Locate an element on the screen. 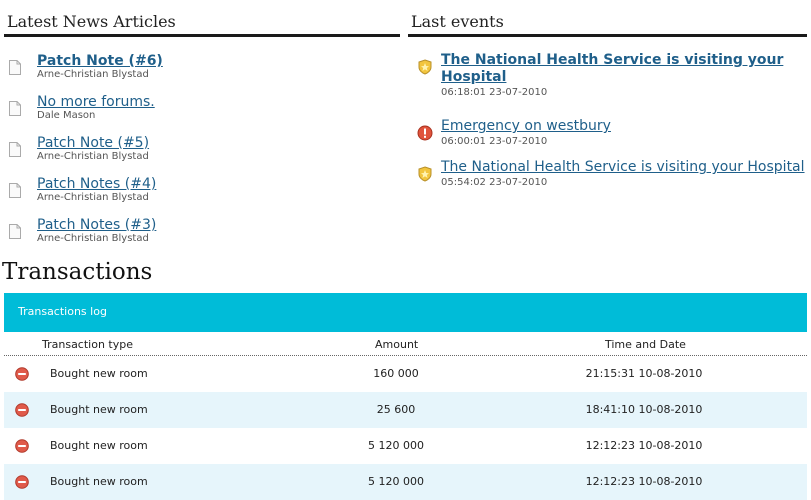 The width and height of the screenshot is (811, 500). cell-time: 18:41:10 10-08-2010 is located at coordinates (644, 409).